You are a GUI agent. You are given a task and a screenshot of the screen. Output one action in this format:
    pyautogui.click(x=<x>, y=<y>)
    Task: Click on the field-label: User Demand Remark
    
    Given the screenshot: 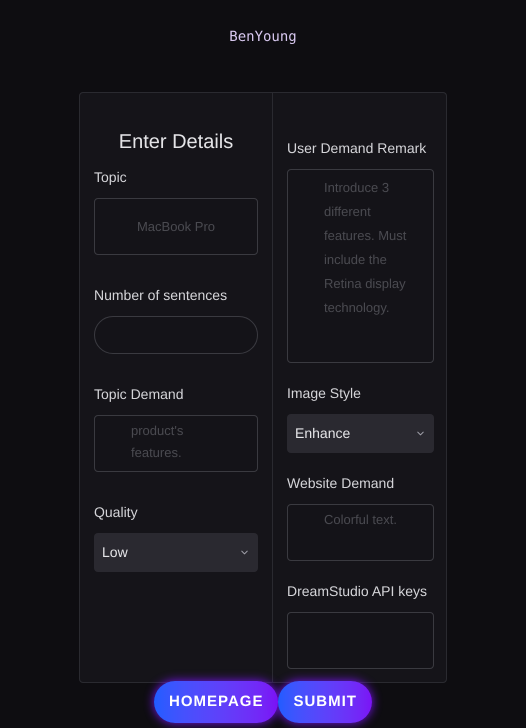 What is the action you would take?
    pyautogui.click(x=357, y=148)
    